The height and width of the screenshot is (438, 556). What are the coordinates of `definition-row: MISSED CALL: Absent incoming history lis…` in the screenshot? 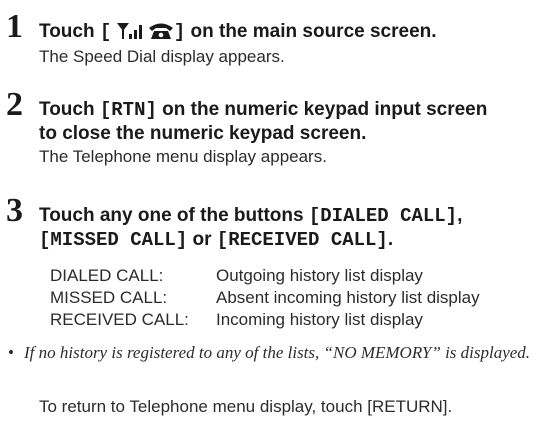 It's located at (265, 298).